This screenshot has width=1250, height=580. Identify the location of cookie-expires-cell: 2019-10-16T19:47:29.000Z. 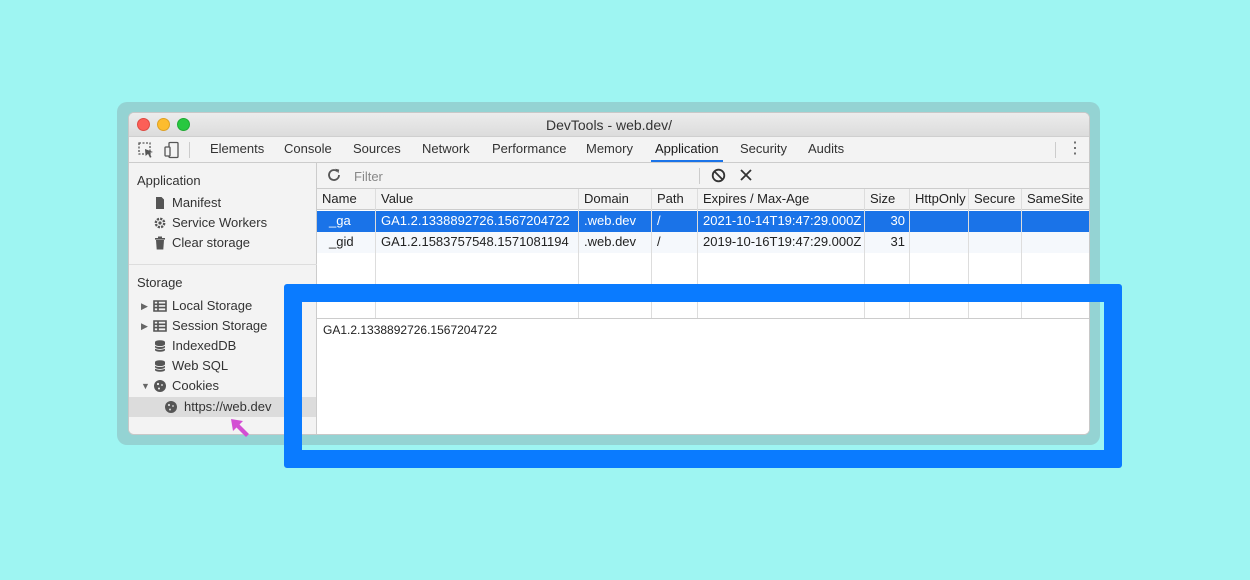
(782, 241).